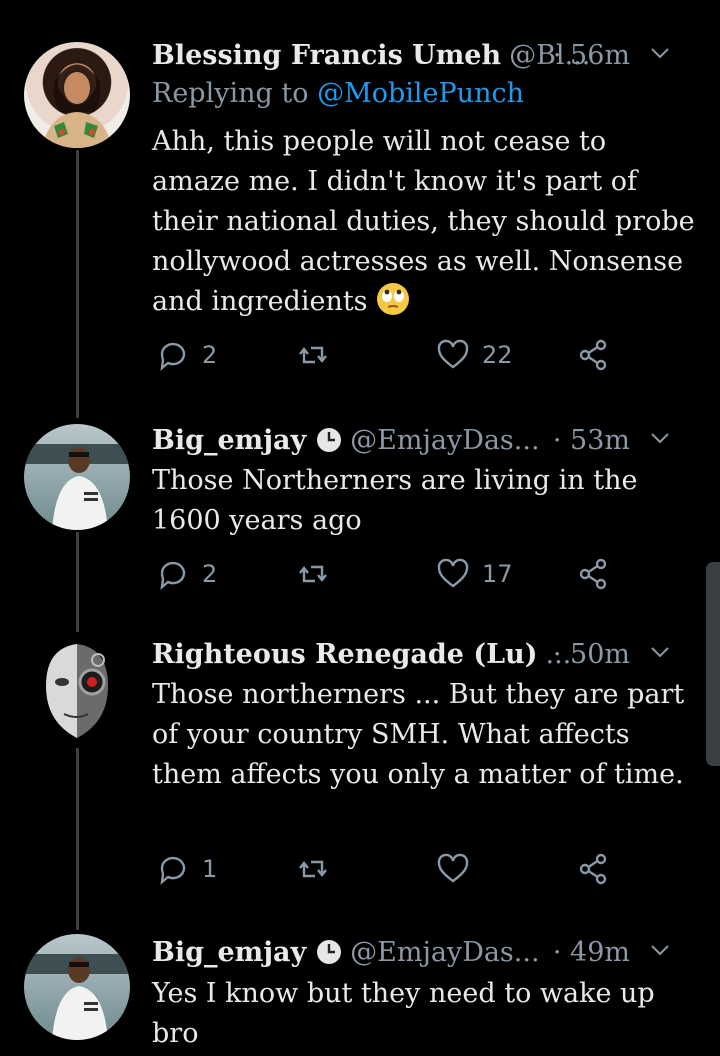 The width and height of the screenshot is (720, 1056). What do you see at coordinates (591, 440) in the screenshot?
I see `timestamp: · 53m` at bounding box center [591, 440].